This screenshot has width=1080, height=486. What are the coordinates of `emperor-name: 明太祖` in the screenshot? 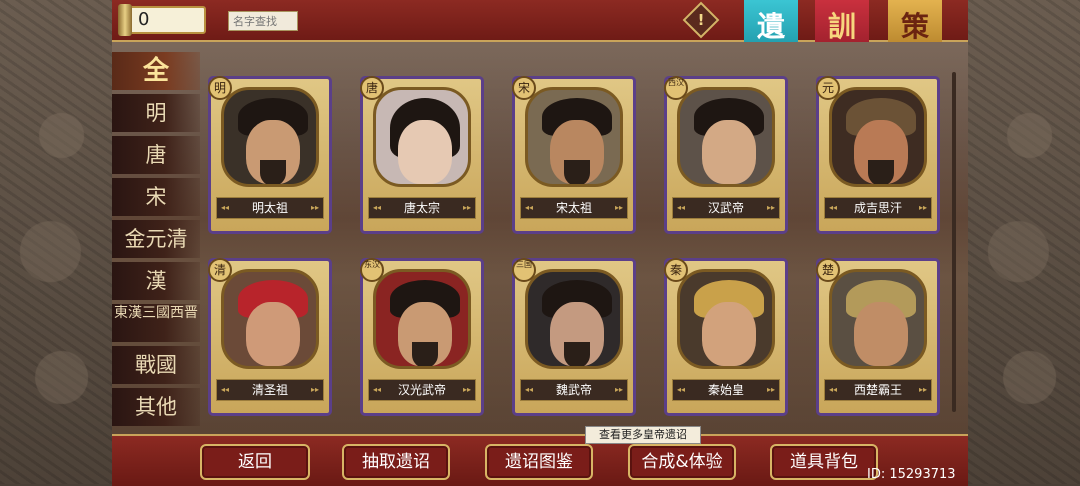 It's located at (270, 208).